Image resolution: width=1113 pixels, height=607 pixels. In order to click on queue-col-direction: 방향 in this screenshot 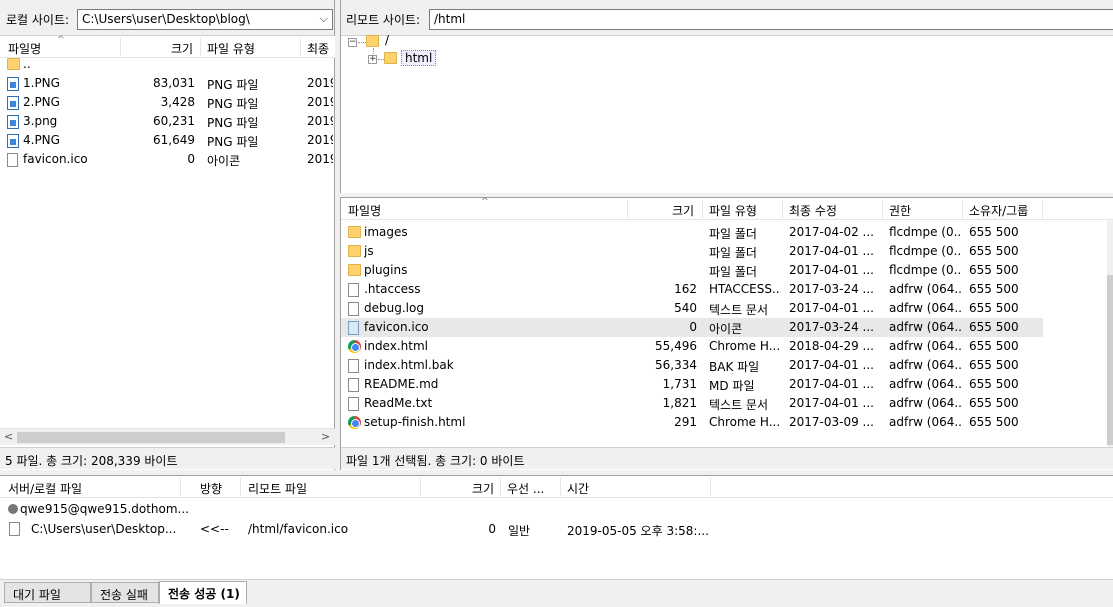, I will do `click(211, 488)`.